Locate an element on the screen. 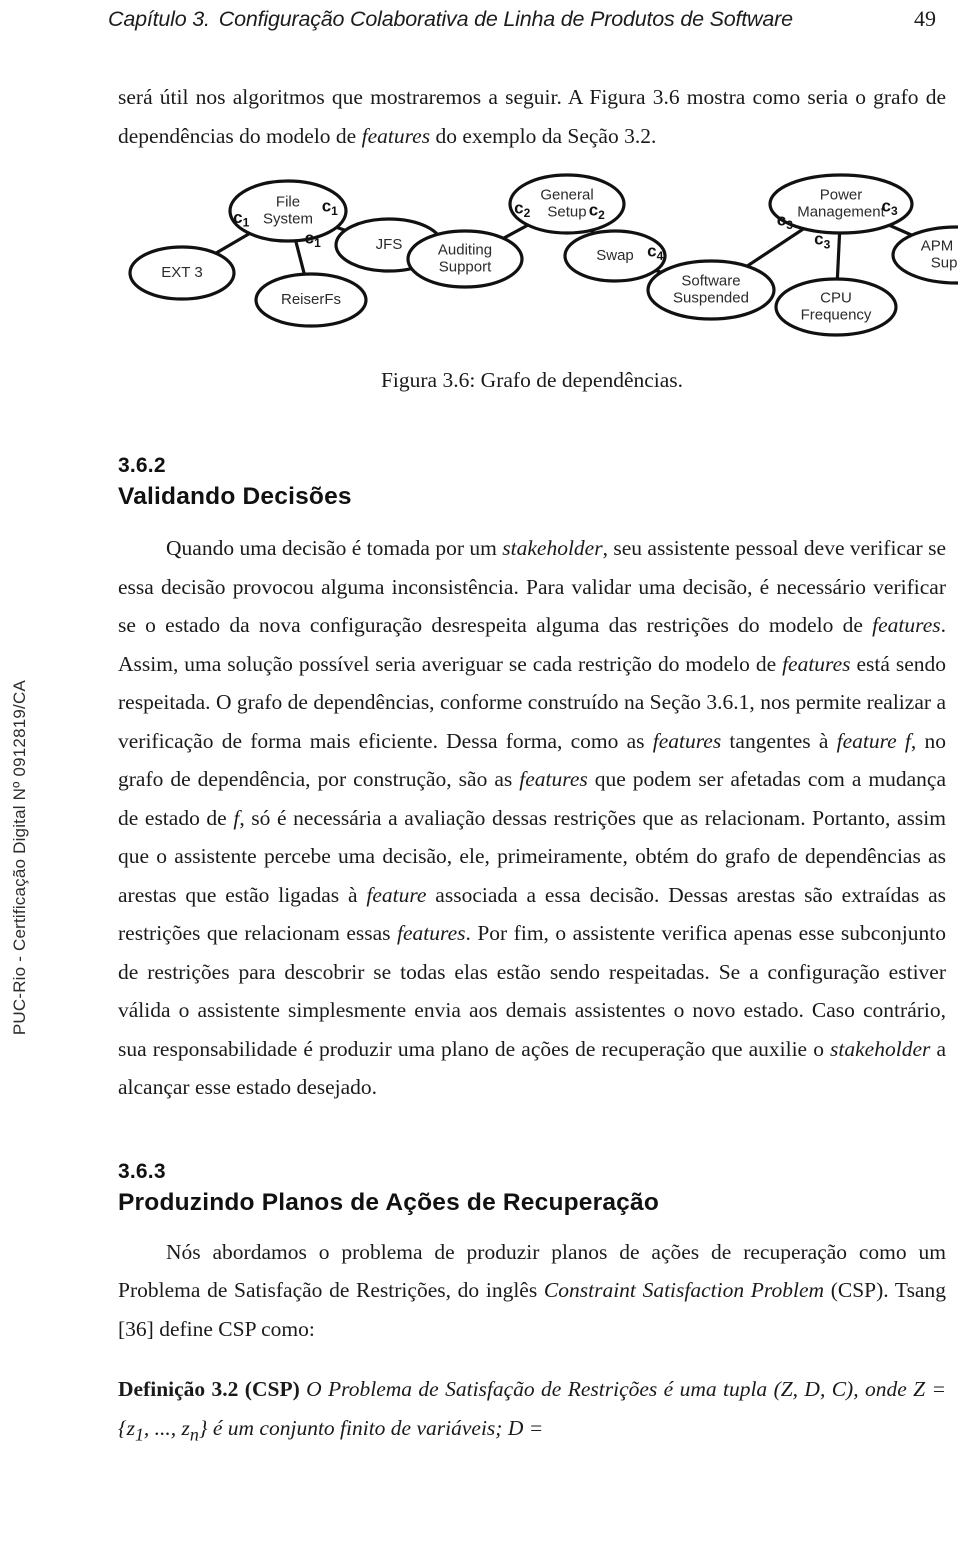 This screenshot has width=960, height=1565. graph-node-label-line: Power is located at coordinates (841, 194).